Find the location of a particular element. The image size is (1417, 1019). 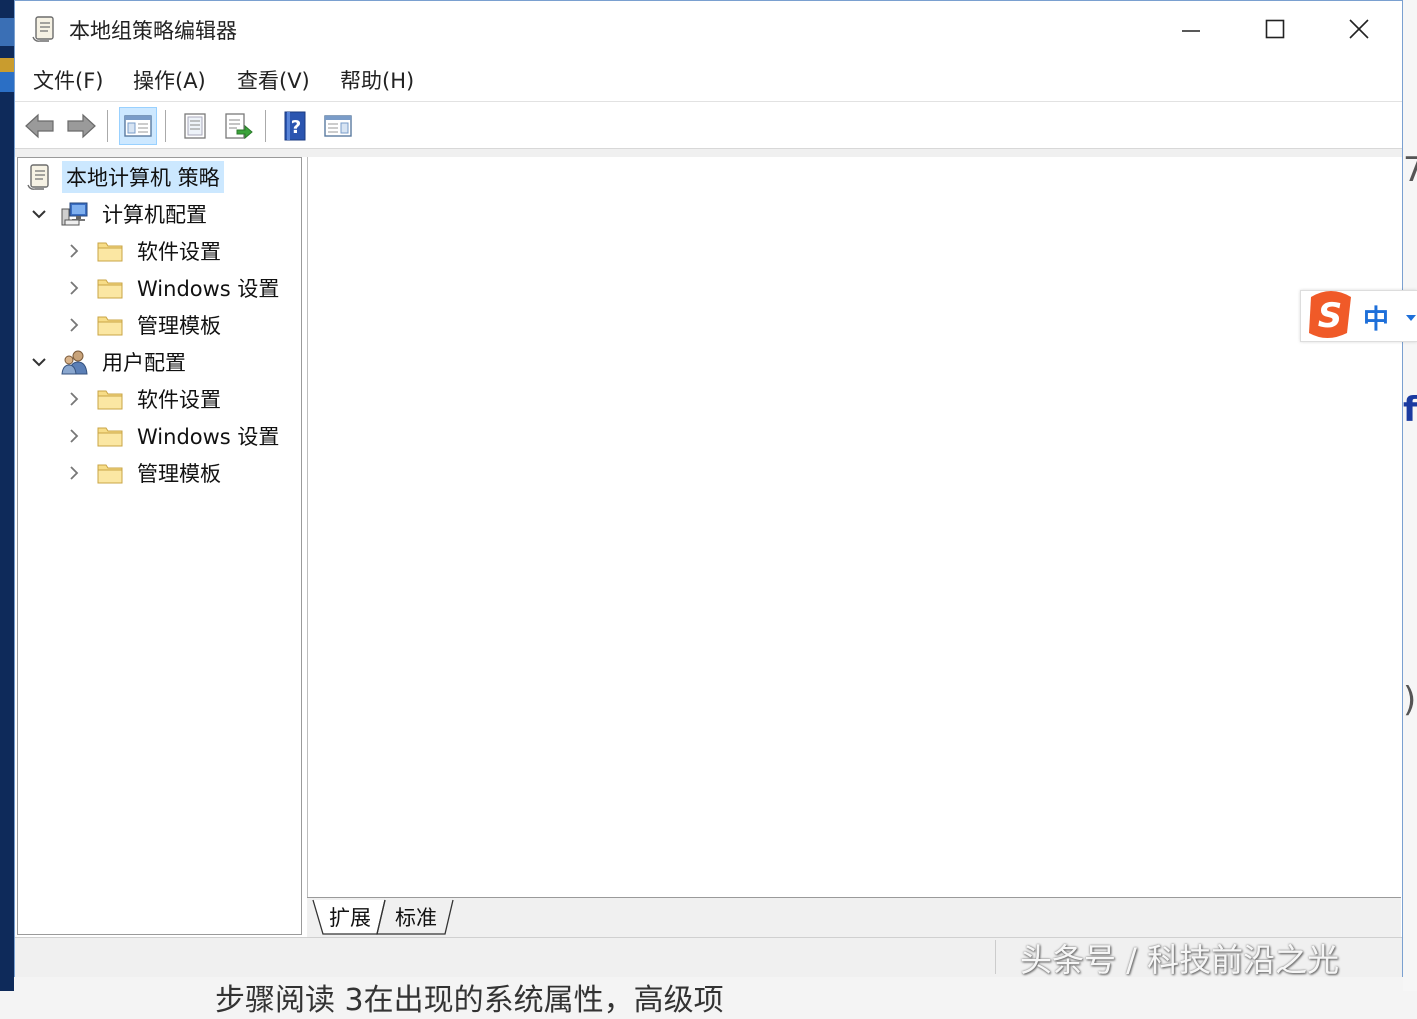

tree-item-computer-configuration: 计算机配置 is located at coordinates (119, 214).